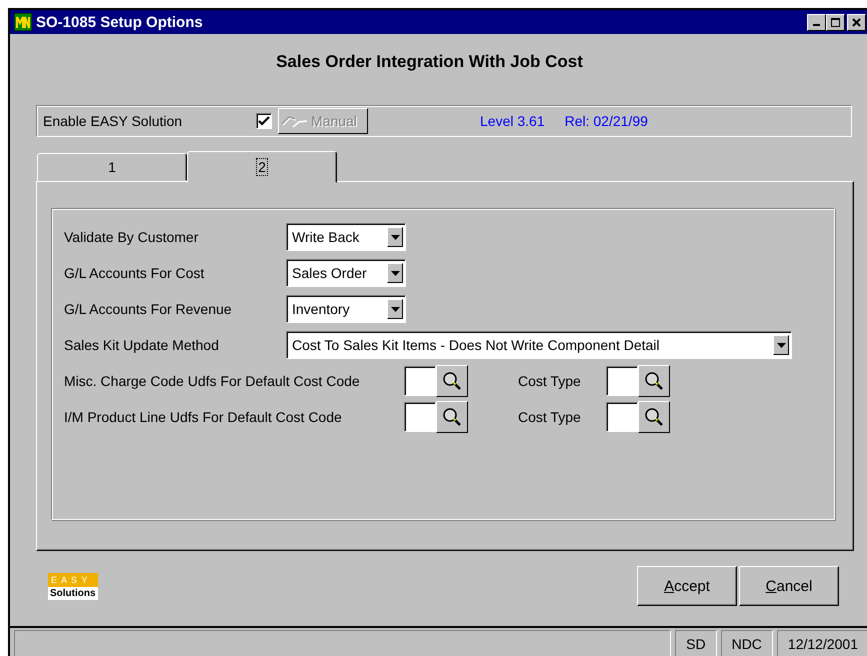  I want to click on dialog-button: Cancel, so click(789, 586).